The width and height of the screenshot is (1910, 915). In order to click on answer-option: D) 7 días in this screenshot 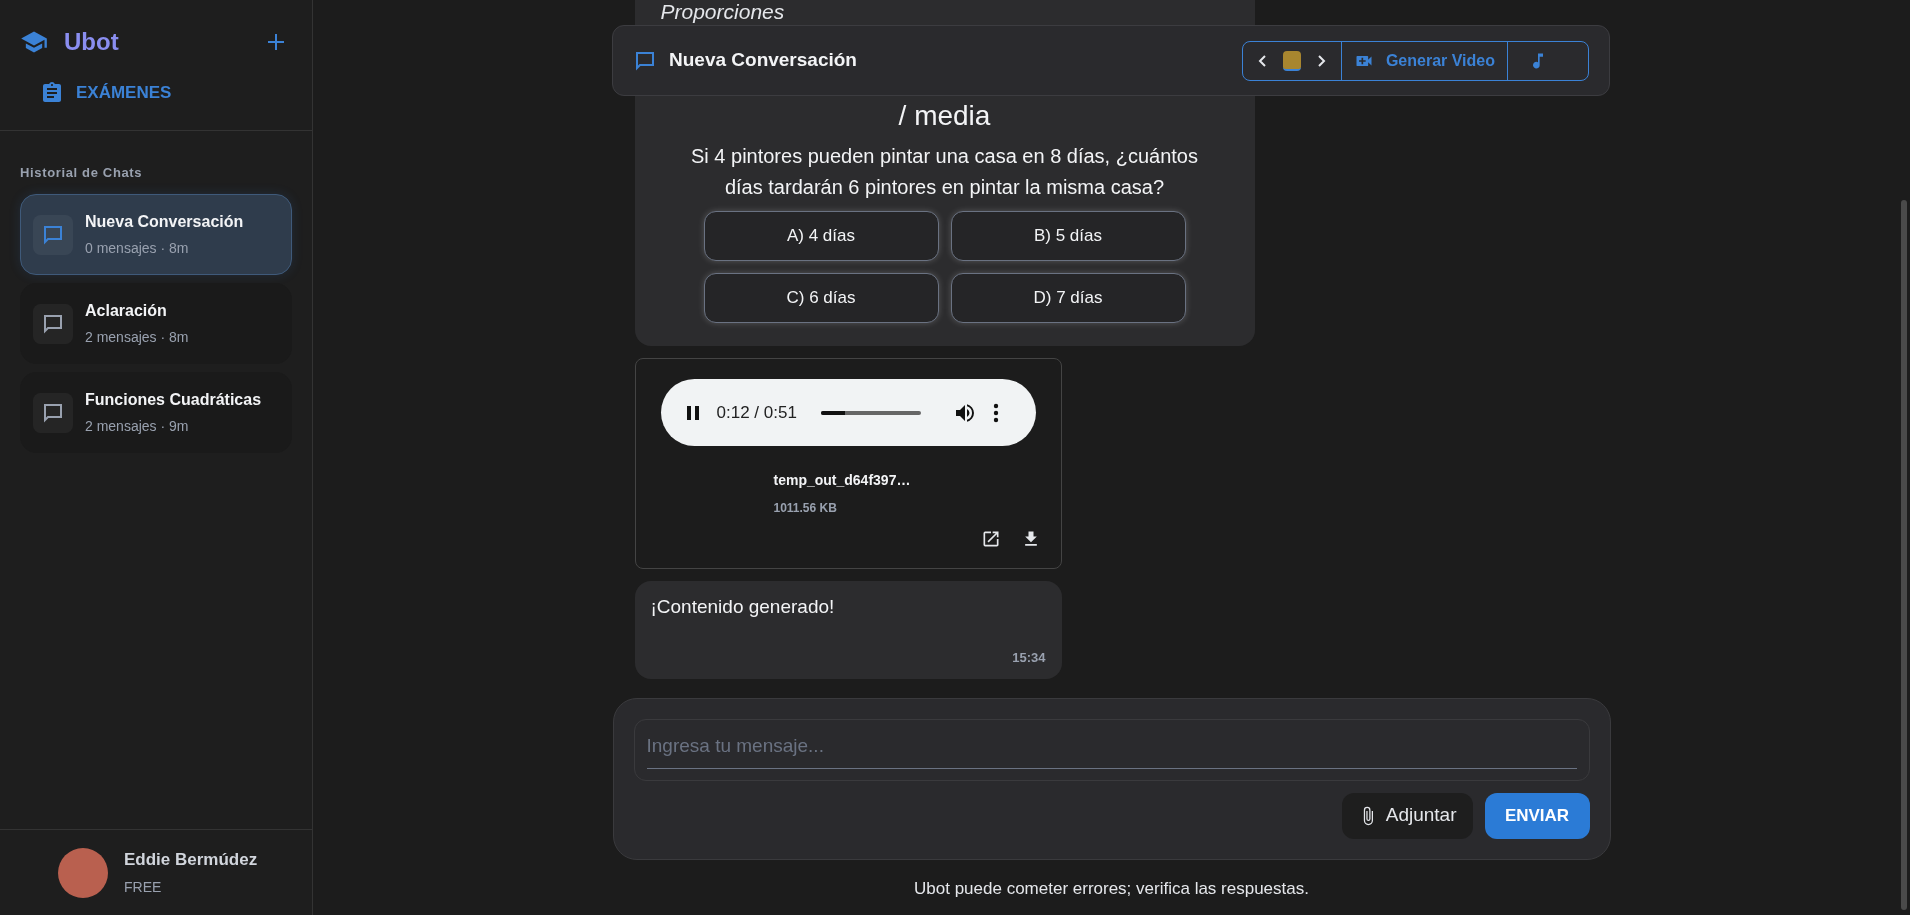, I will do `click(1068, 298)`.